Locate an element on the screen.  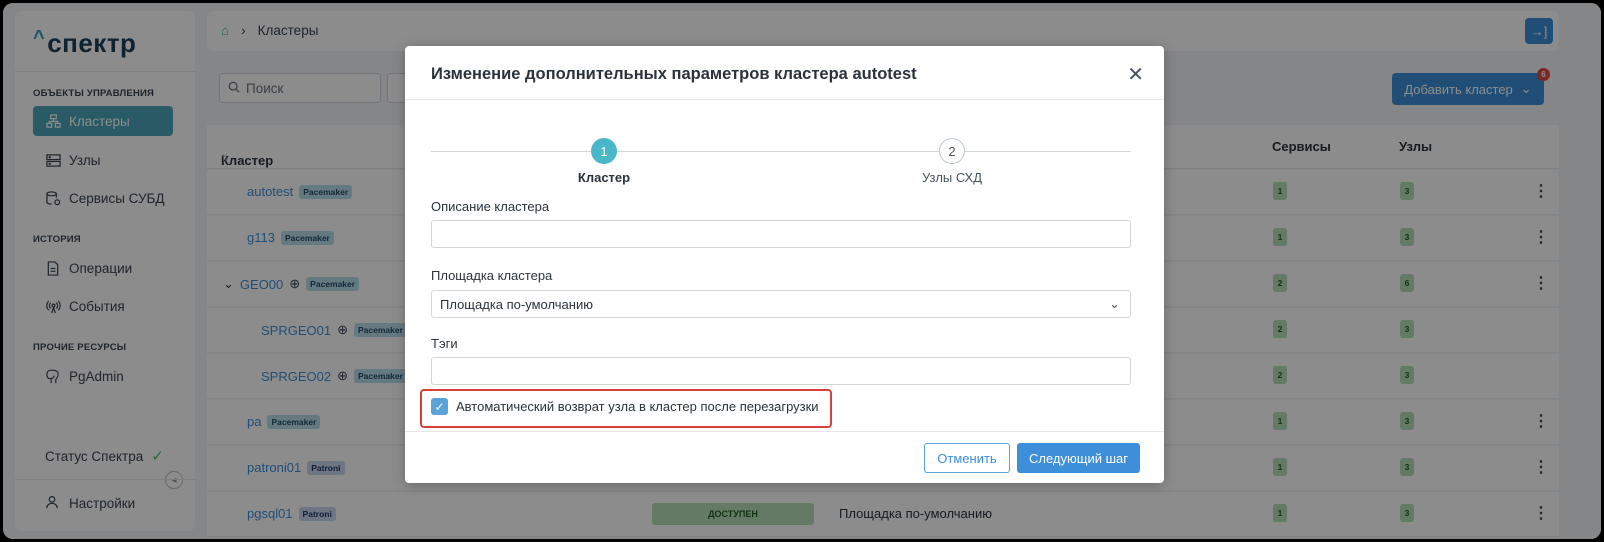
tags-label: Тэги is located at coordinates (444, 343).